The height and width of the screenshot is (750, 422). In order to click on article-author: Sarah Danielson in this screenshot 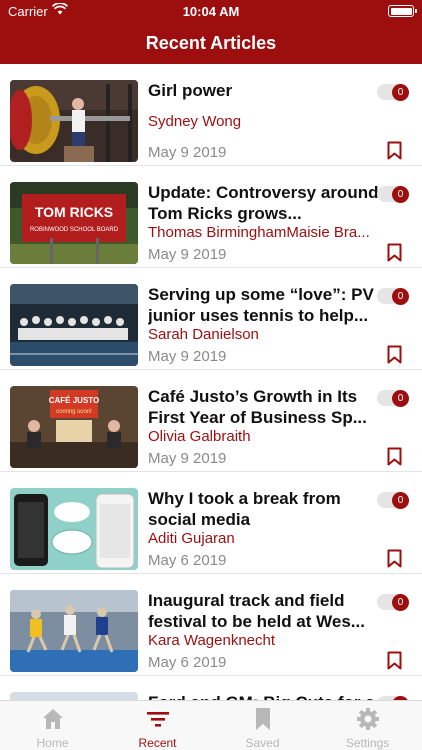, I will do `click(203, 334)`.